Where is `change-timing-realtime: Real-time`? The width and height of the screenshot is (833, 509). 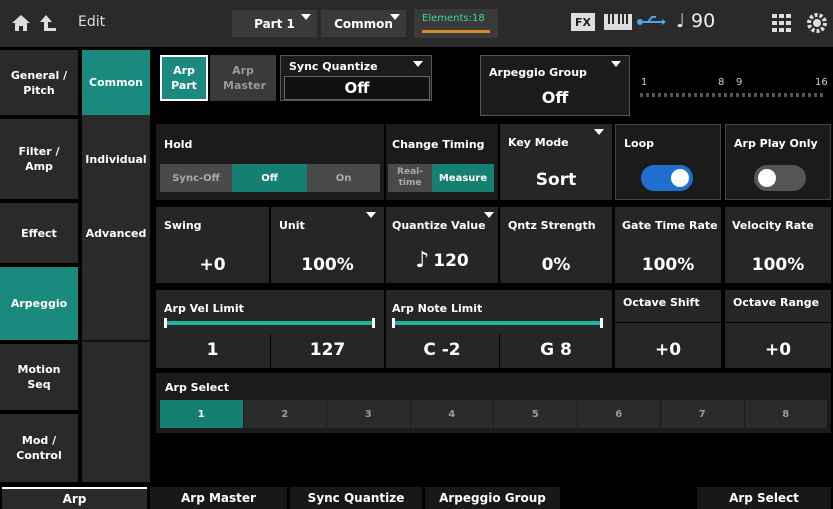 change-timing-realtime: Real-time is located at coordinates (410, 178).